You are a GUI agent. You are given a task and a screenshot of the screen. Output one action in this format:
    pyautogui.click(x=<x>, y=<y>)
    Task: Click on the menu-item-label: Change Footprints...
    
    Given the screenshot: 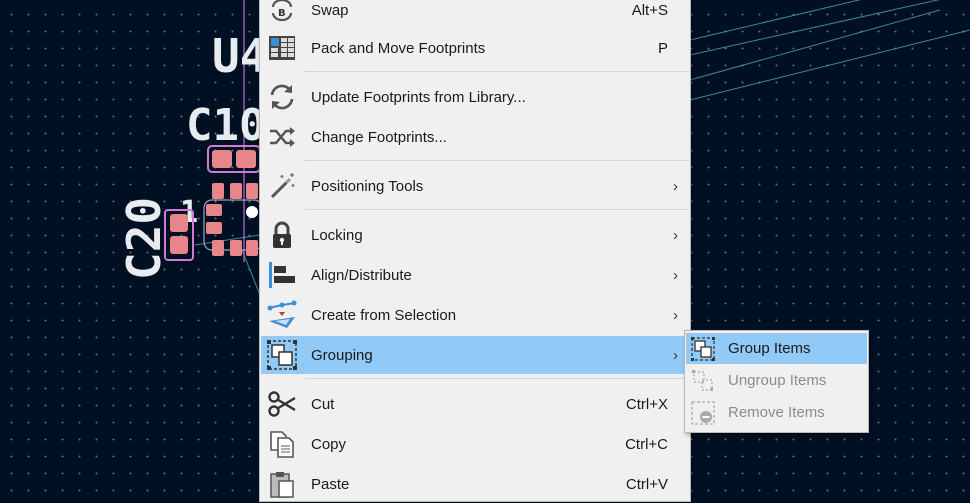 What is the action you would take?
    pyautogui.click(x=379, y=137)
    